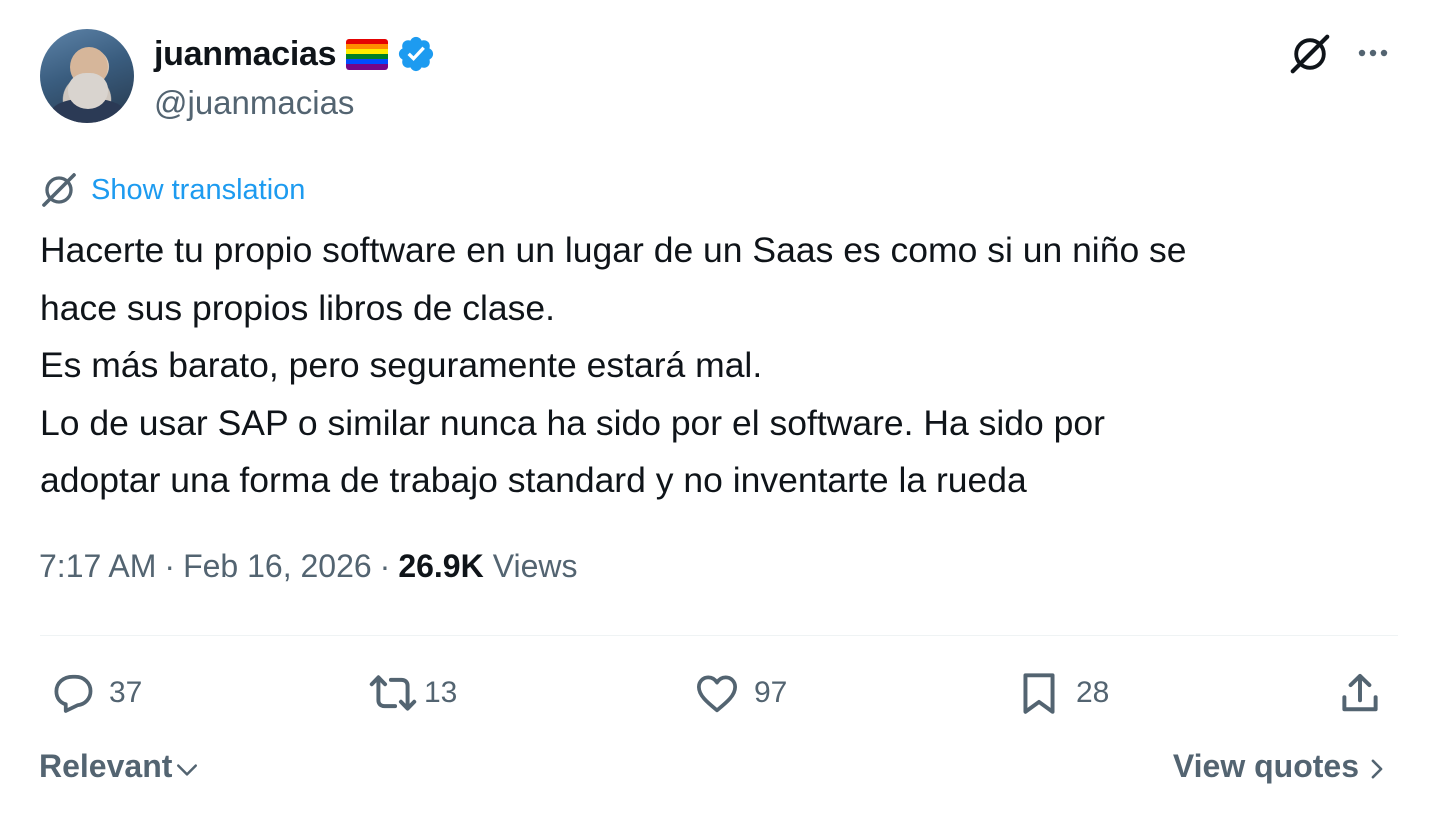 This screenshot has height=820, width=1435. I want to click on views-label: Views, so click(535, 566).